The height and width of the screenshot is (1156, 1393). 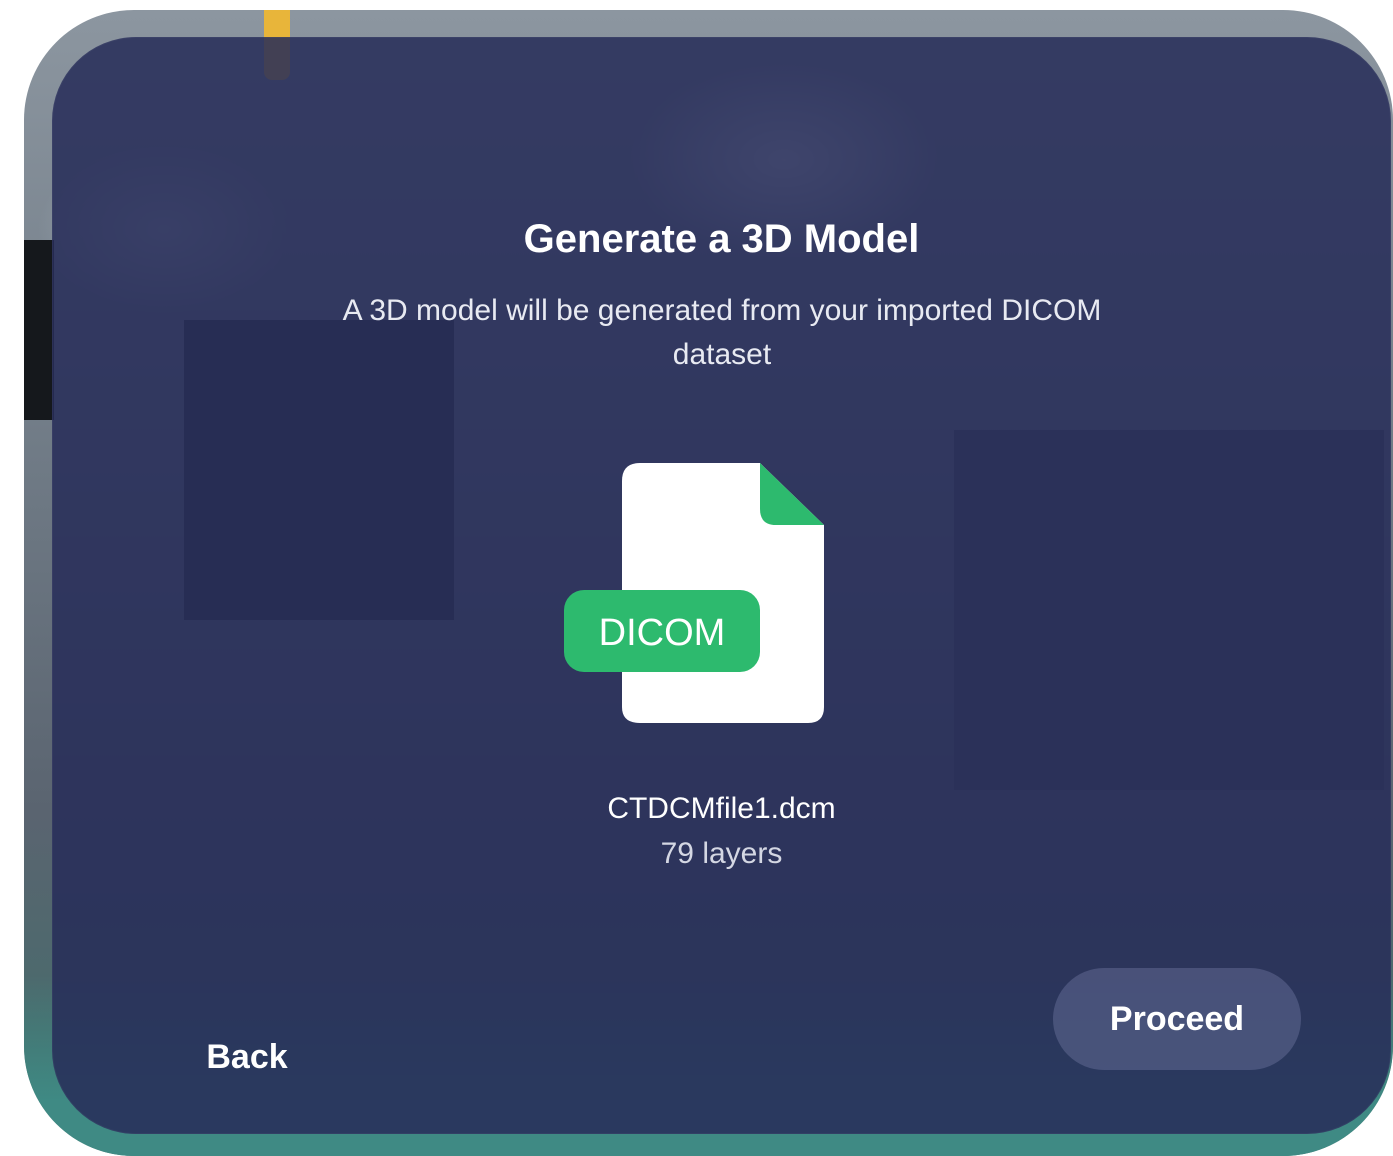 I want to click on file-layer-count: 79 layers, so click(x=721, y=853).